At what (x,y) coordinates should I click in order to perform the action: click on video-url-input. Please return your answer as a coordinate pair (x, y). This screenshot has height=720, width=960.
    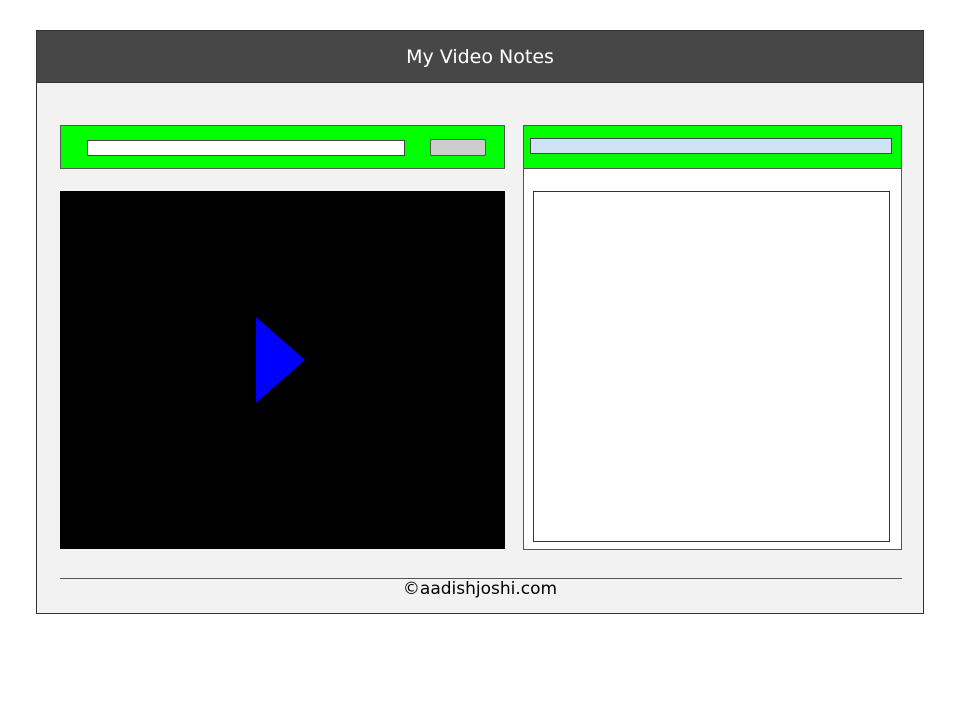
    Looking at the image, I should click on (246, 148).